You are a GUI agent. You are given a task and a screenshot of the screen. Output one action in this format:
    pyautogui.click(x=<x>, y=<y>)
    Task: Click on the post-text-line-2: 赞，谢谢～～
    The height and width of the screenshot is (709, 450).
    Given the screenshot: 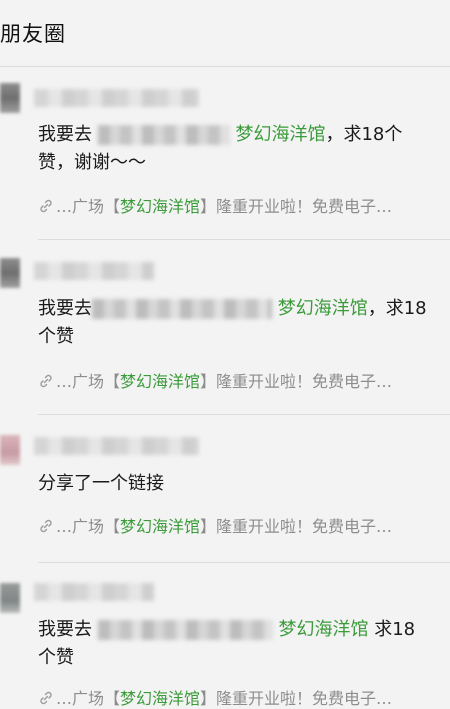 What is the action you would take?
    pyautogui.click(x=92, y=162)
    